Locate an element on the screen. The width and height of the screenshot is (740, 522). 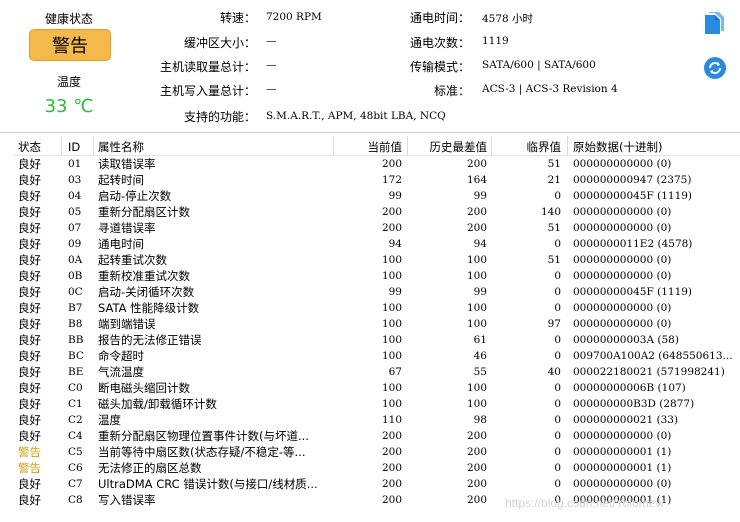
row-attribute-name: 温度 is located at coordinates (109, 420).